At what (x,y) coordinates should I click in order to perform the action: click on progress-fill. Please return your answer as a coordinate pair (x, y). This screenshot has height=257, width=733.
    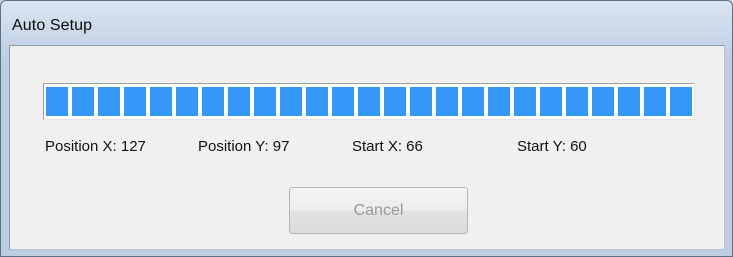
    Looking at the image, I should click on (369, 101).